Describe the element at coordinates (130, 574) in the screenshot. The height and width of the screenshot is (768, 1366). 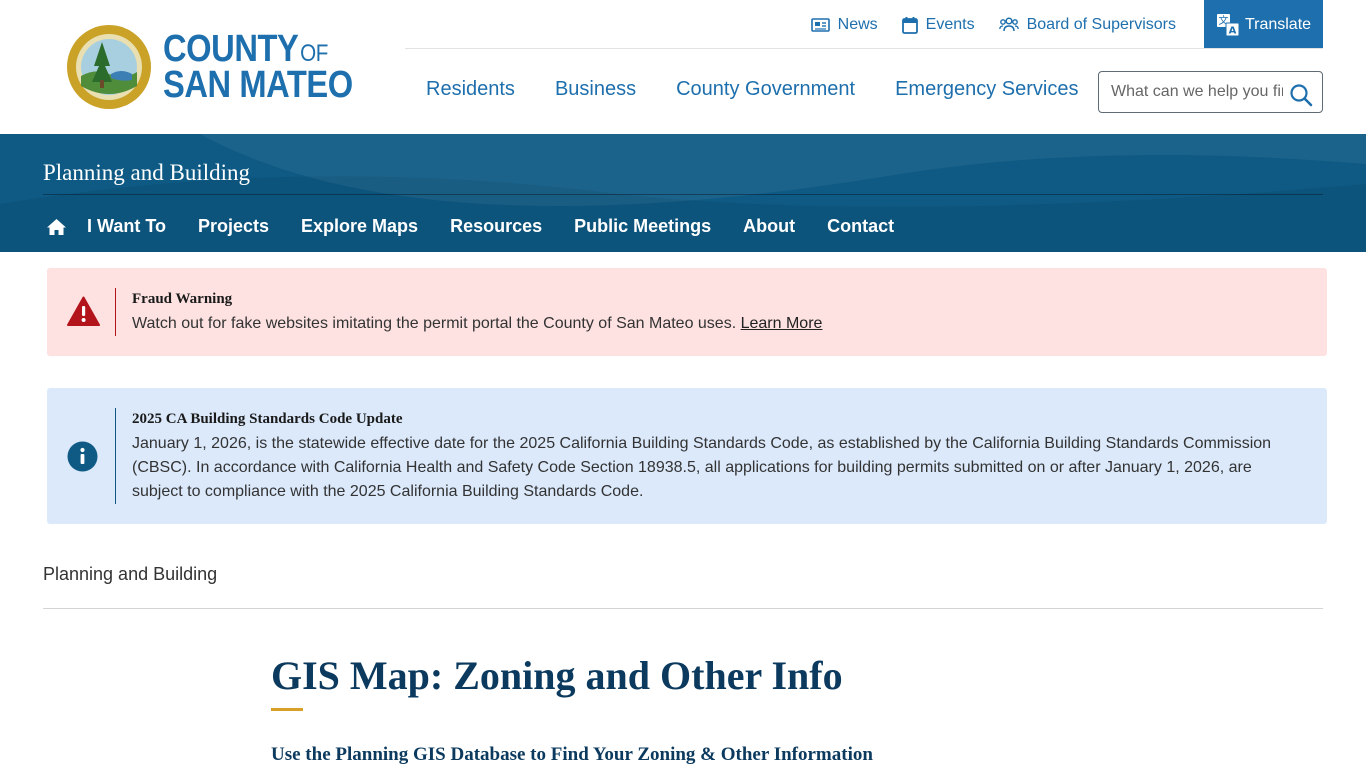
I see `breadcrumb: Planning and Building` at that location.